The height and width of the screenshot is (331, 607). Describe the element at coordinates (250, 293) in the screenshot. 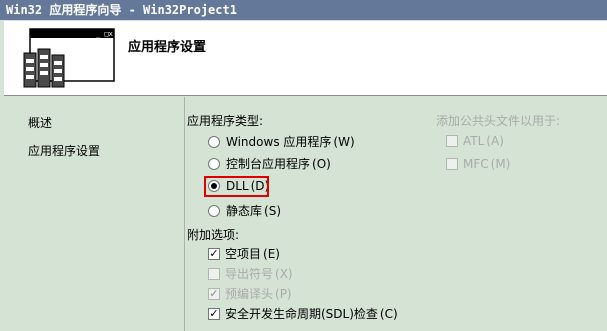

I see `check-precompiled-header: ✓ 预编译头 (P)` at that location.